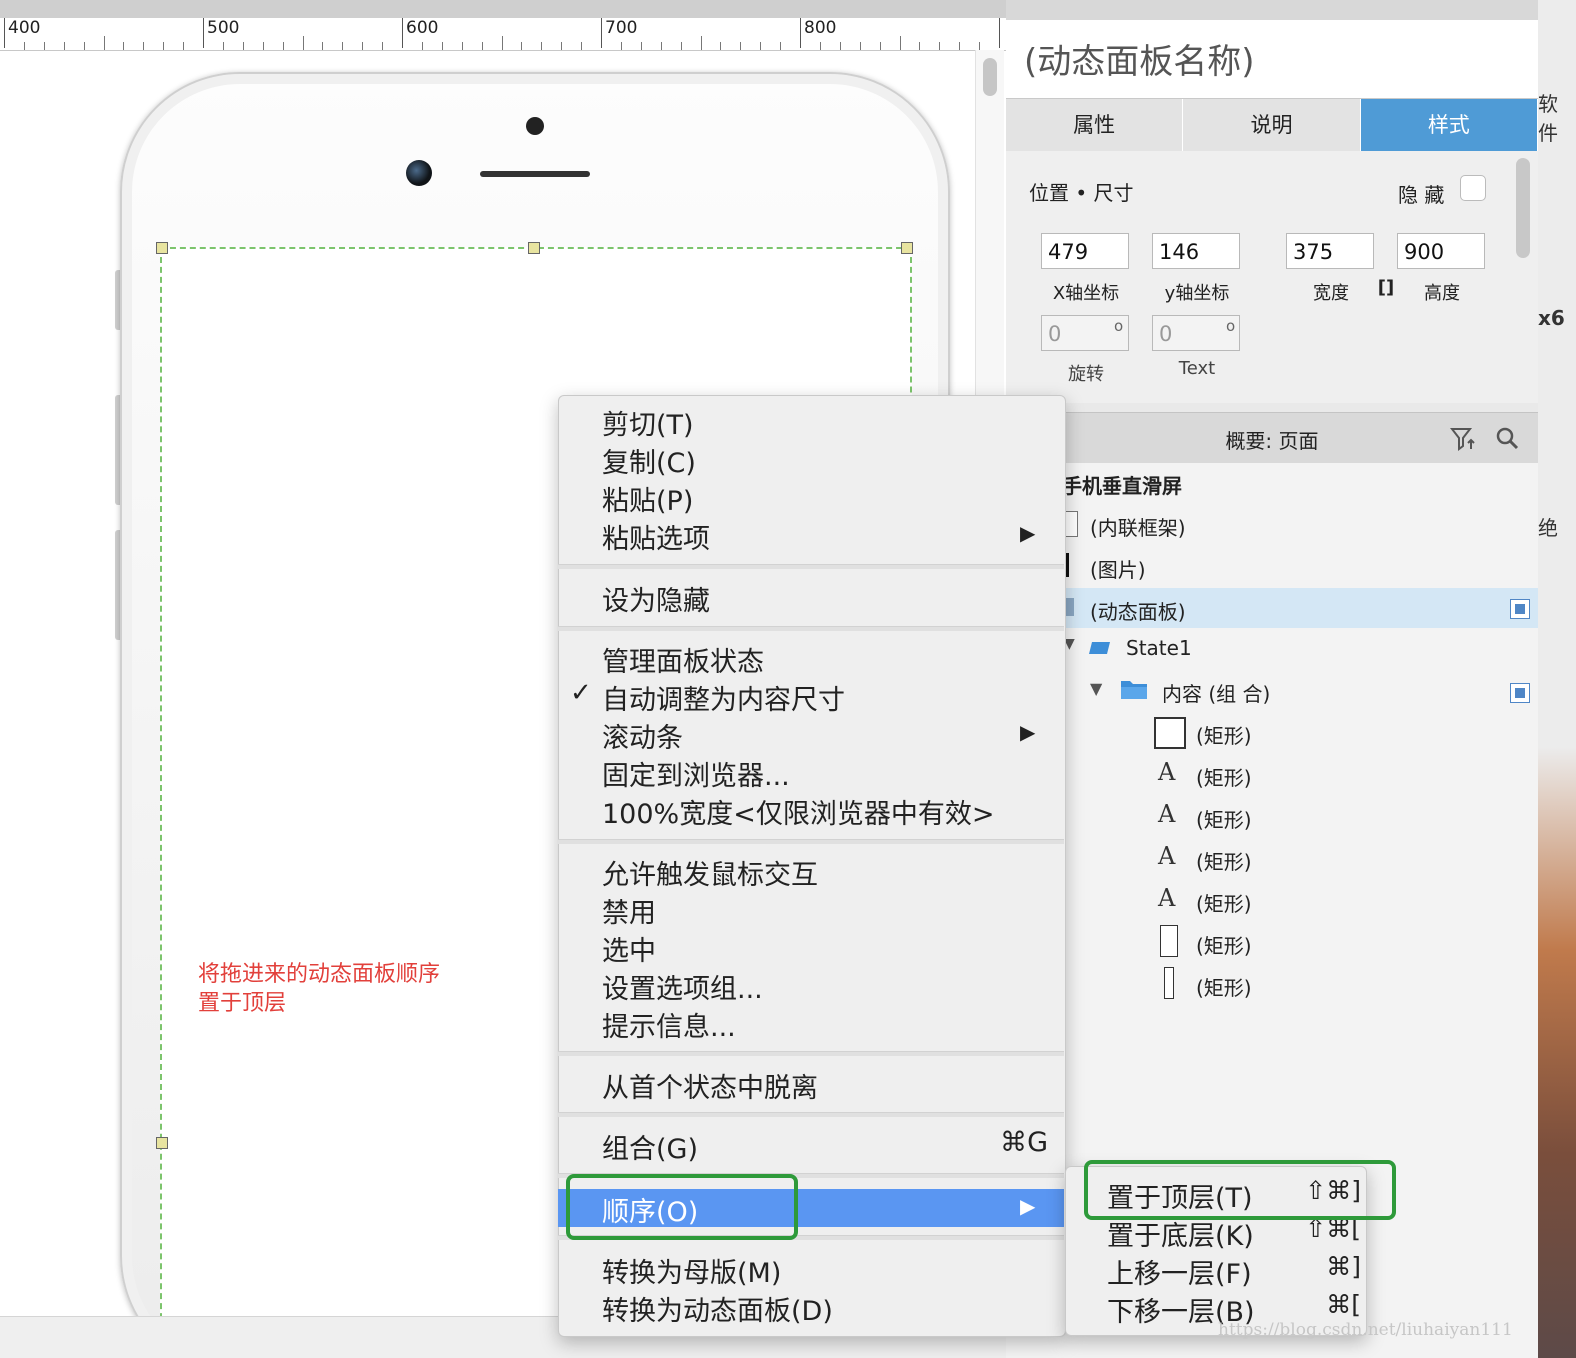 This screenshot has height=1358, width=1576. Describe the element at coordinates (1272, 608) in the screenshot. I see `outline-item-dynamic-panel: (动态面板)` at that location.